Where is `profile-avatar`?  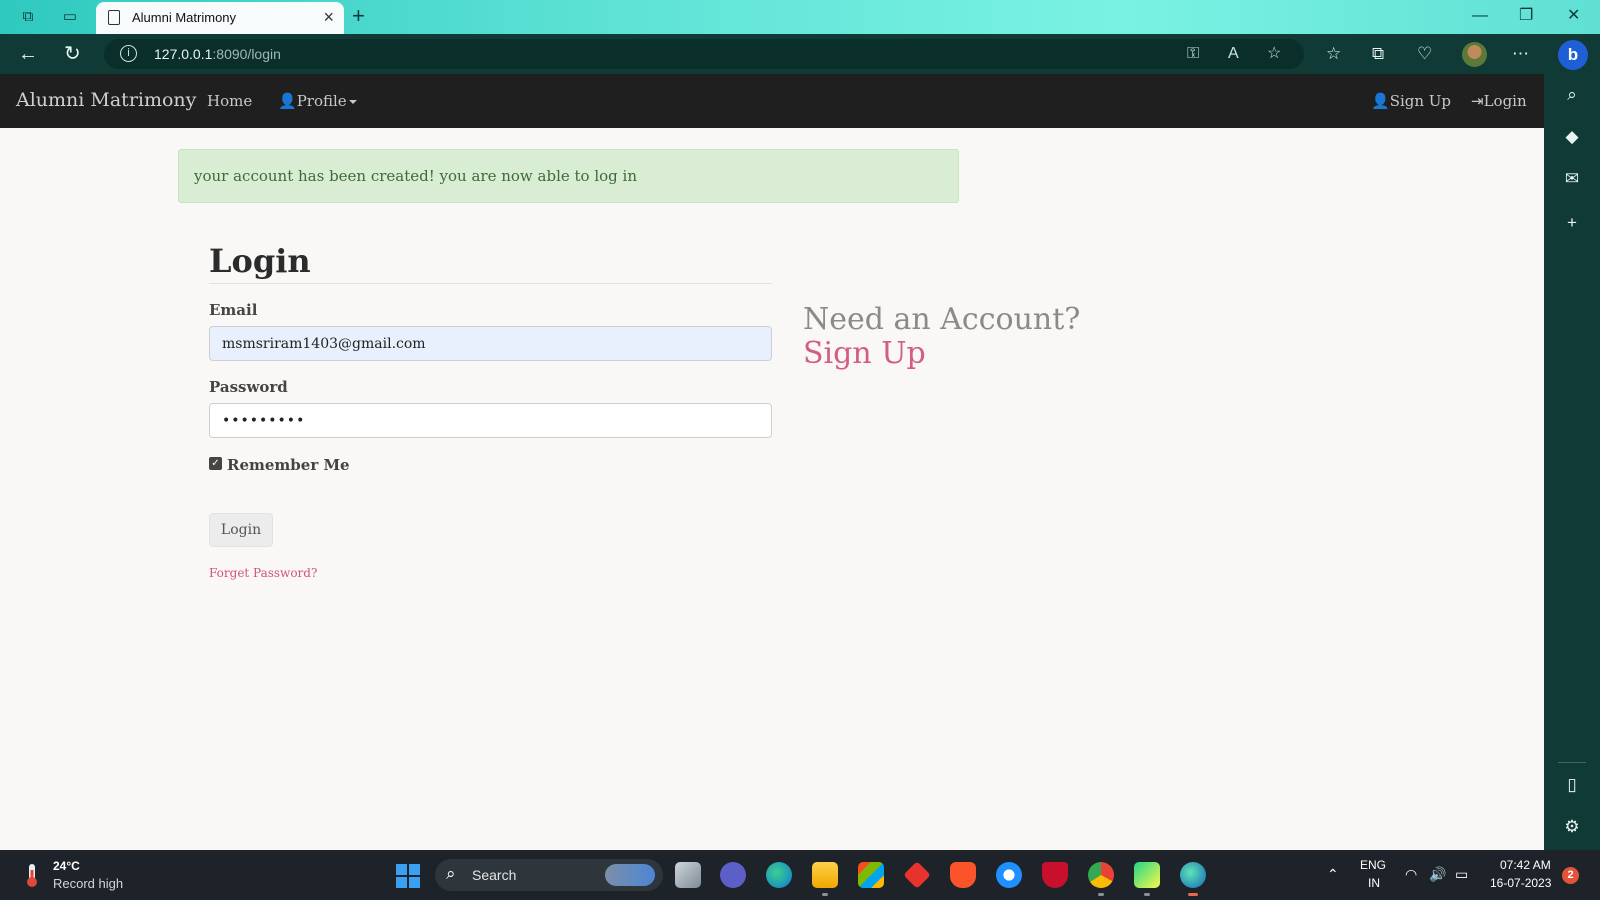
profile-avatar is located at coordinates (1474, 54).